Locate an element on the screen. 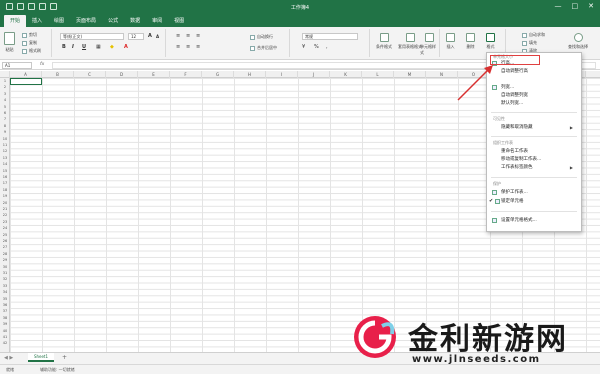  wrap-icon is located at coordinates (252, 37).